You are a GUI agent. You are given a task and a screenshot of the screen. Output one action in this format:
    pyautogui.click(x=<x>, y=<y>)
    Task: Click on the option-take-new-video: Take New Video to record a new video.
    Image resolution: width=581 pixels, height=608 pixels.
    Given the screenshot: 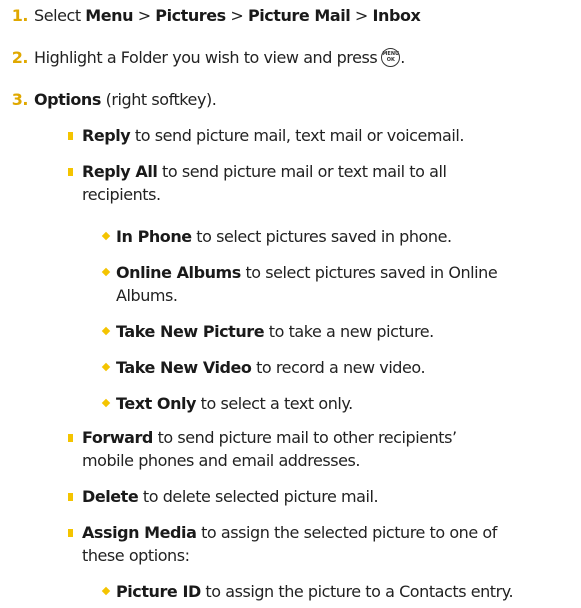 What is the action you would take?
    pyautogui.click(x=271, y=367)
    